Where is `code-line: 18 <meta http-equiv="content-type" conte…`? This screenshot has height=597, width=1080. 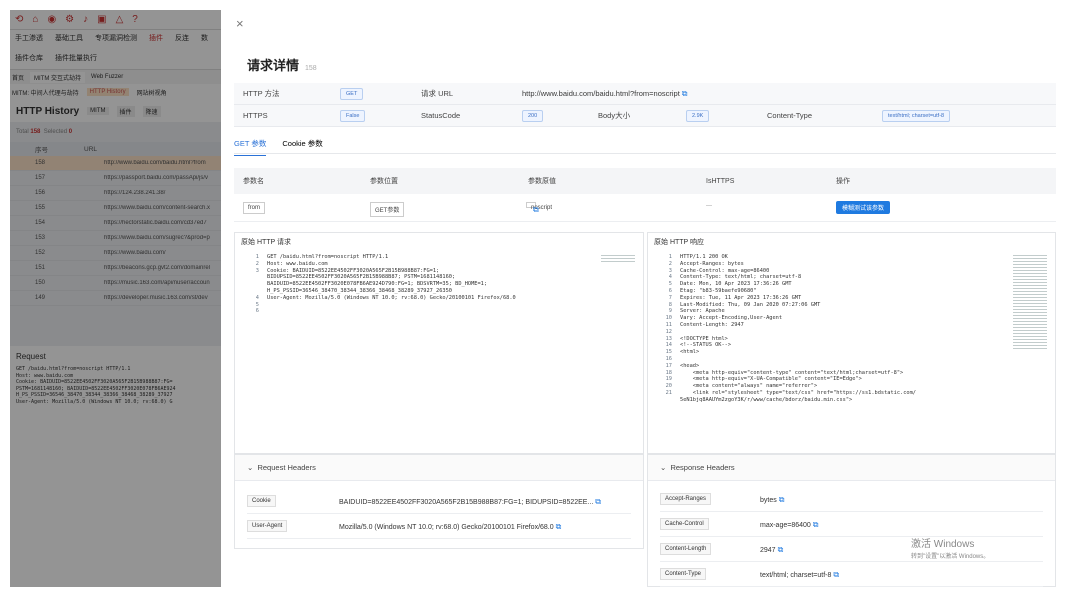 code-line: 18 <meta http-equiv="content-type" conte… is located at coordinates (853, 373).